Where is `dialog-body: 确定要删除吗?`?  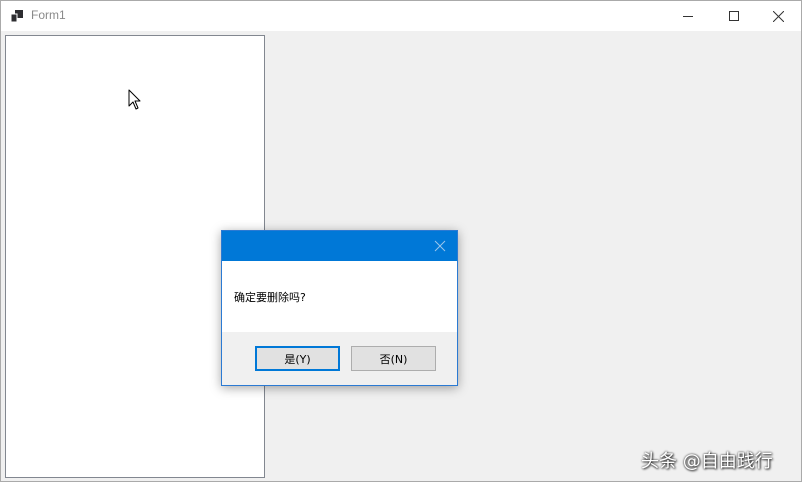 dialog-body: 确定要删除吗? is located at coordinates (339, 296).